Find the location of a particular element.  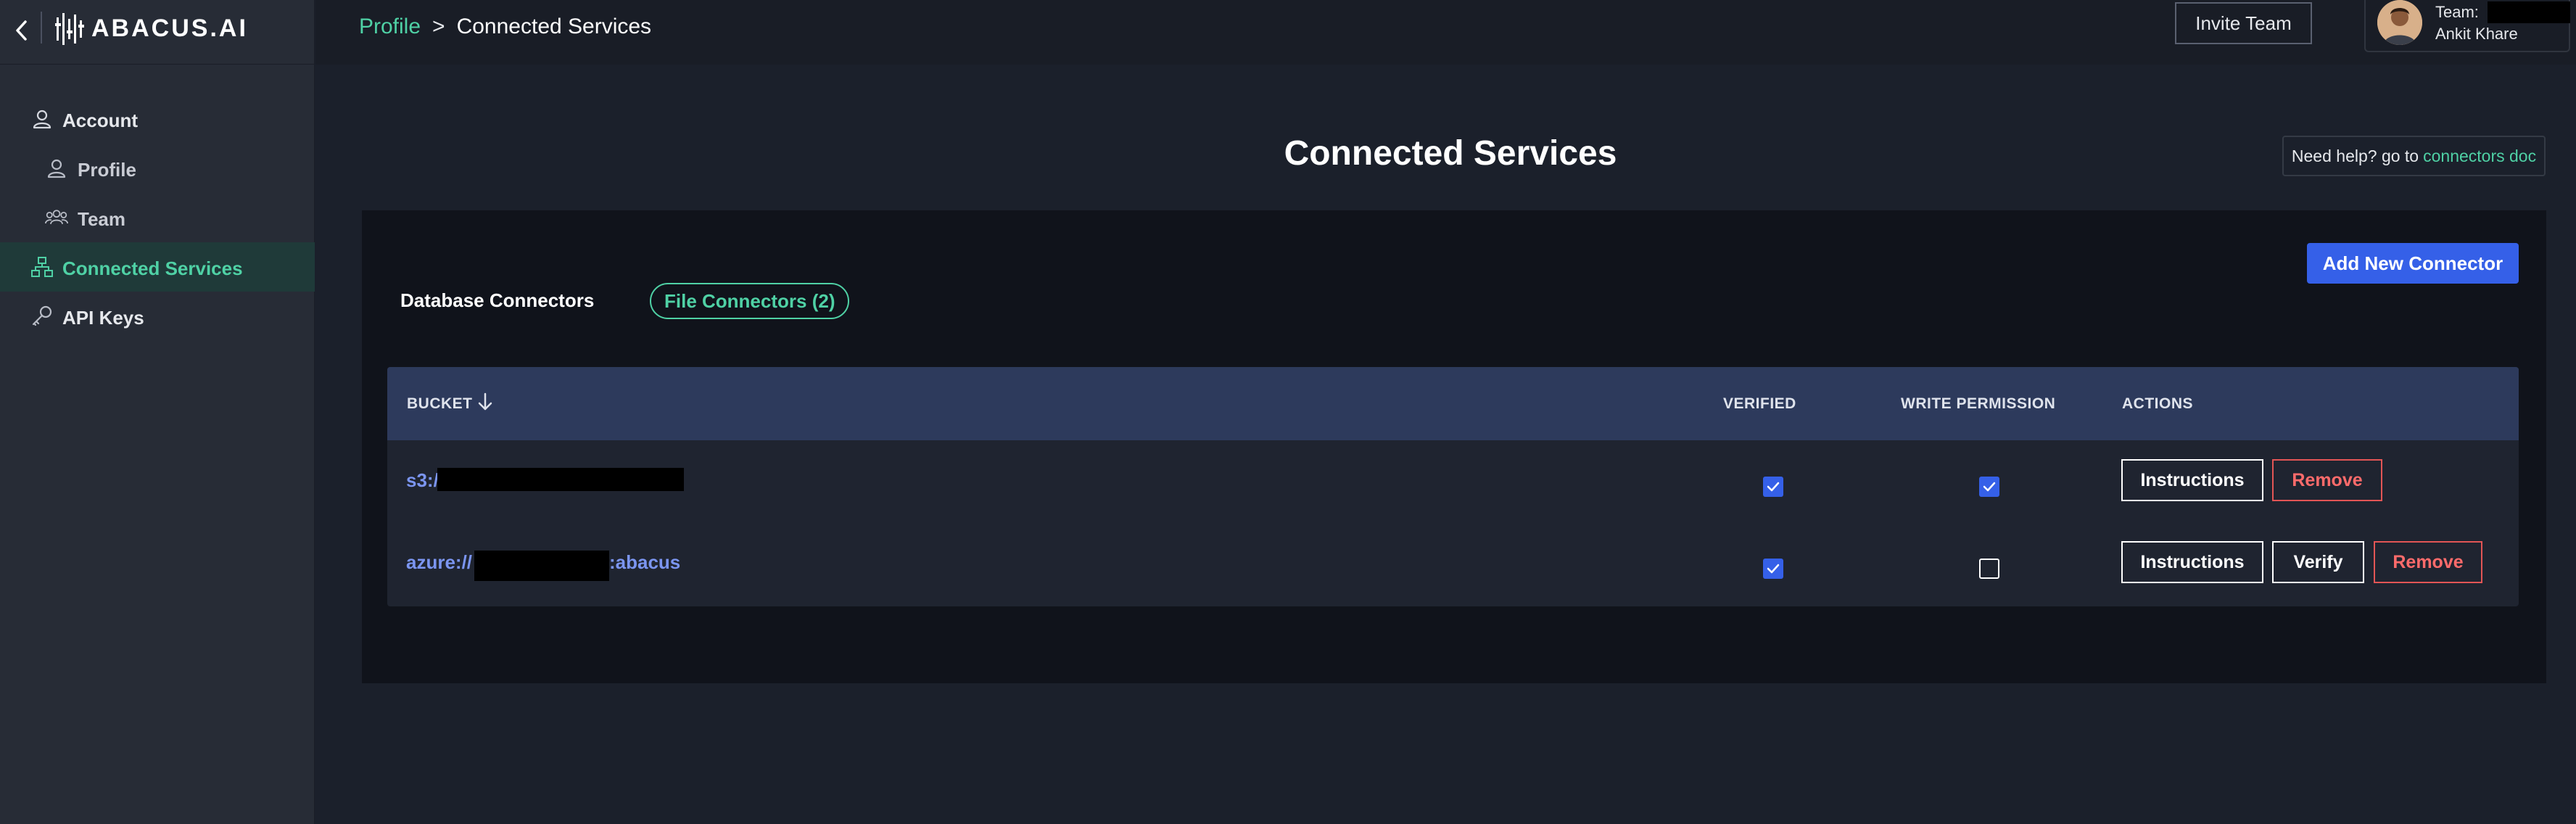

avatar-photo-icon is located at coordinates (2399, 23).